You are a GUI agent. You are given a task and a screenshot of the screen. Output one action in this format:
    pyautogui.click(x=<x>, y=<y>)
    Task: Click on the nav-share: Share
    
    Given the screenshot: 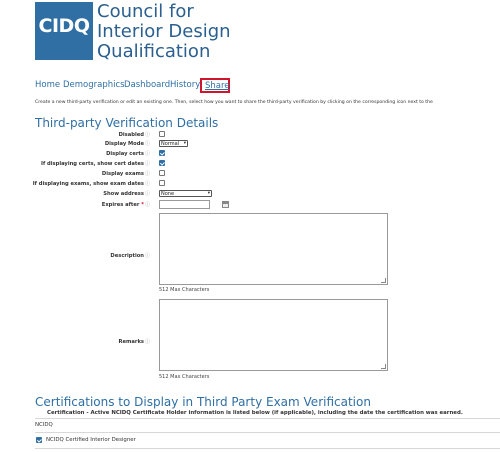 What is the action you would take?
    pyautogui.click(x=215, y=85)
    